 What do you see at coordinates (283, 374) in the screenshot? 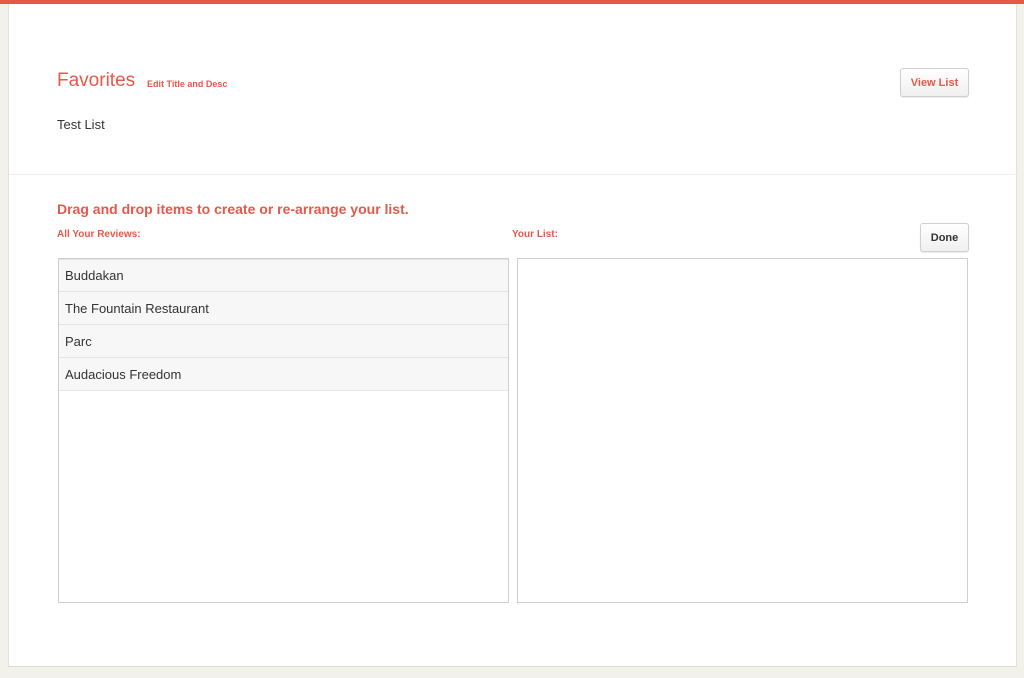
I see `review-item: Audacious Freedom` at bounding box center [283, 374].